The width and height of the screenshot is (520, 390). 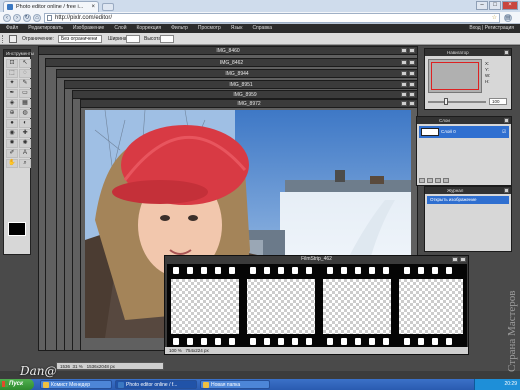 I want to click on forward-icon: ›, so click(x=17, y=18).